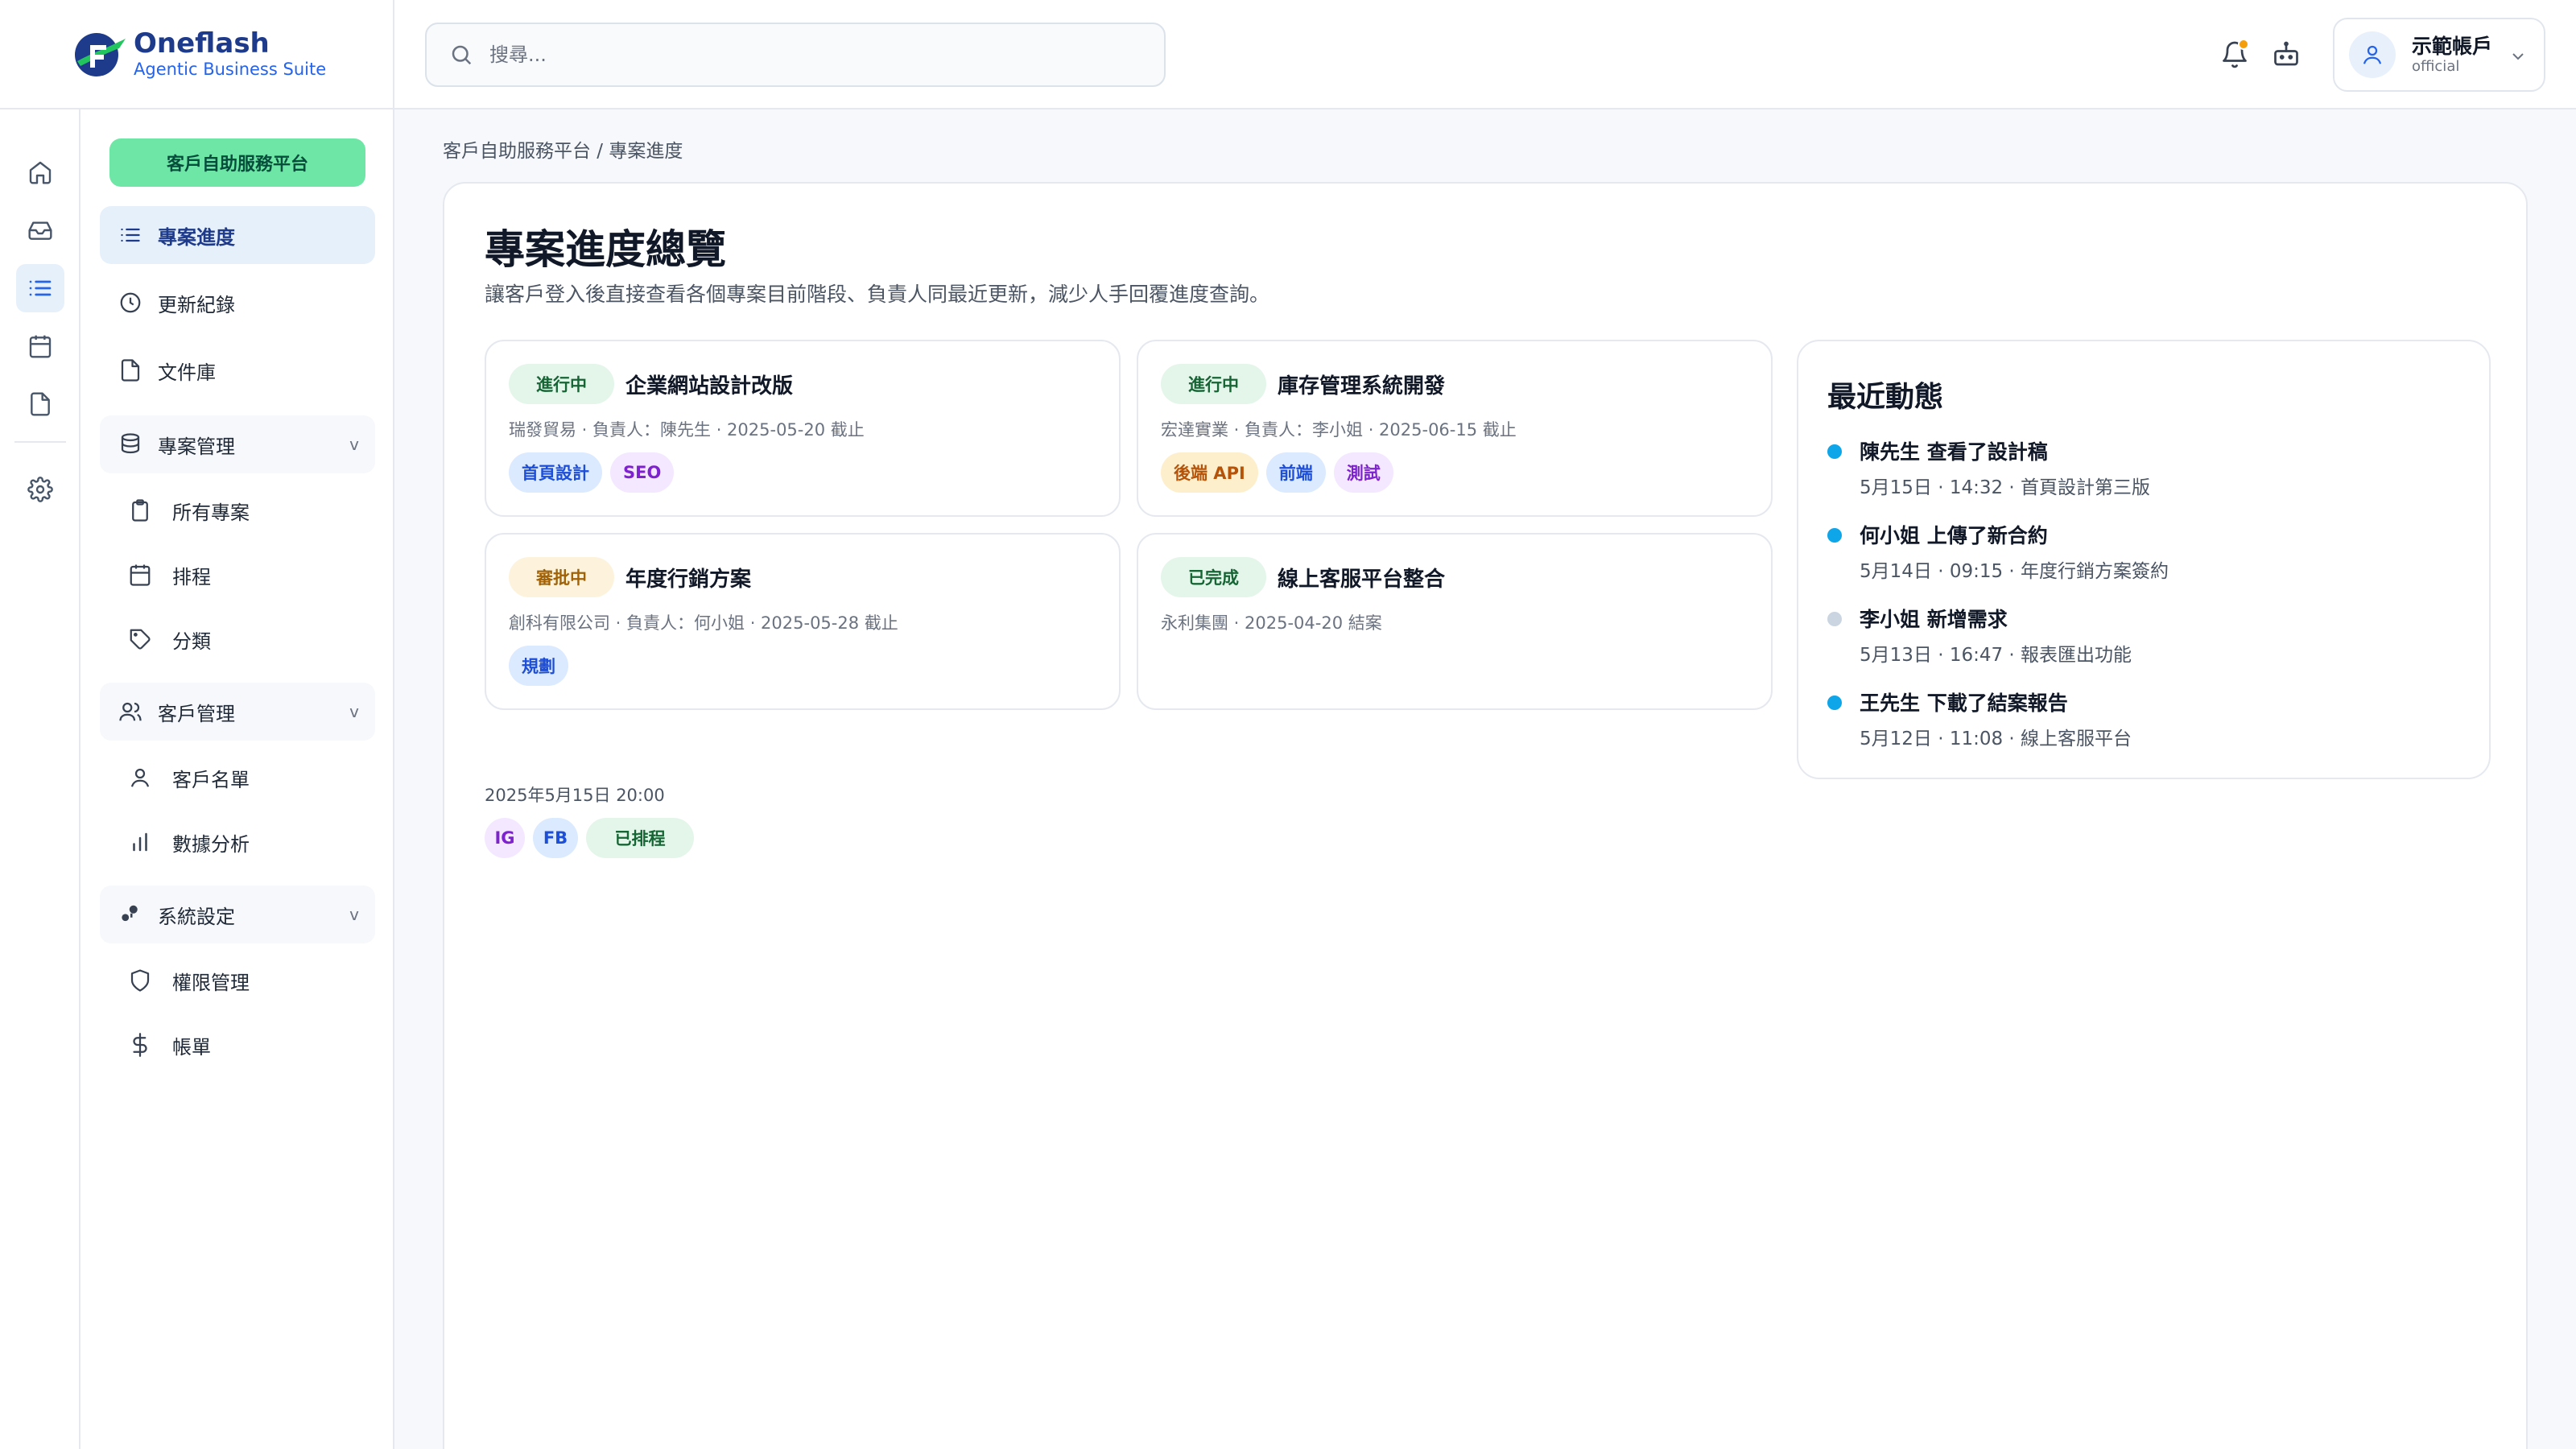  What do you see at coordinates (237, 162) in the screenshot?
I see `platform-button: 客戶自助服務平台` at bounding box center [237, 162].